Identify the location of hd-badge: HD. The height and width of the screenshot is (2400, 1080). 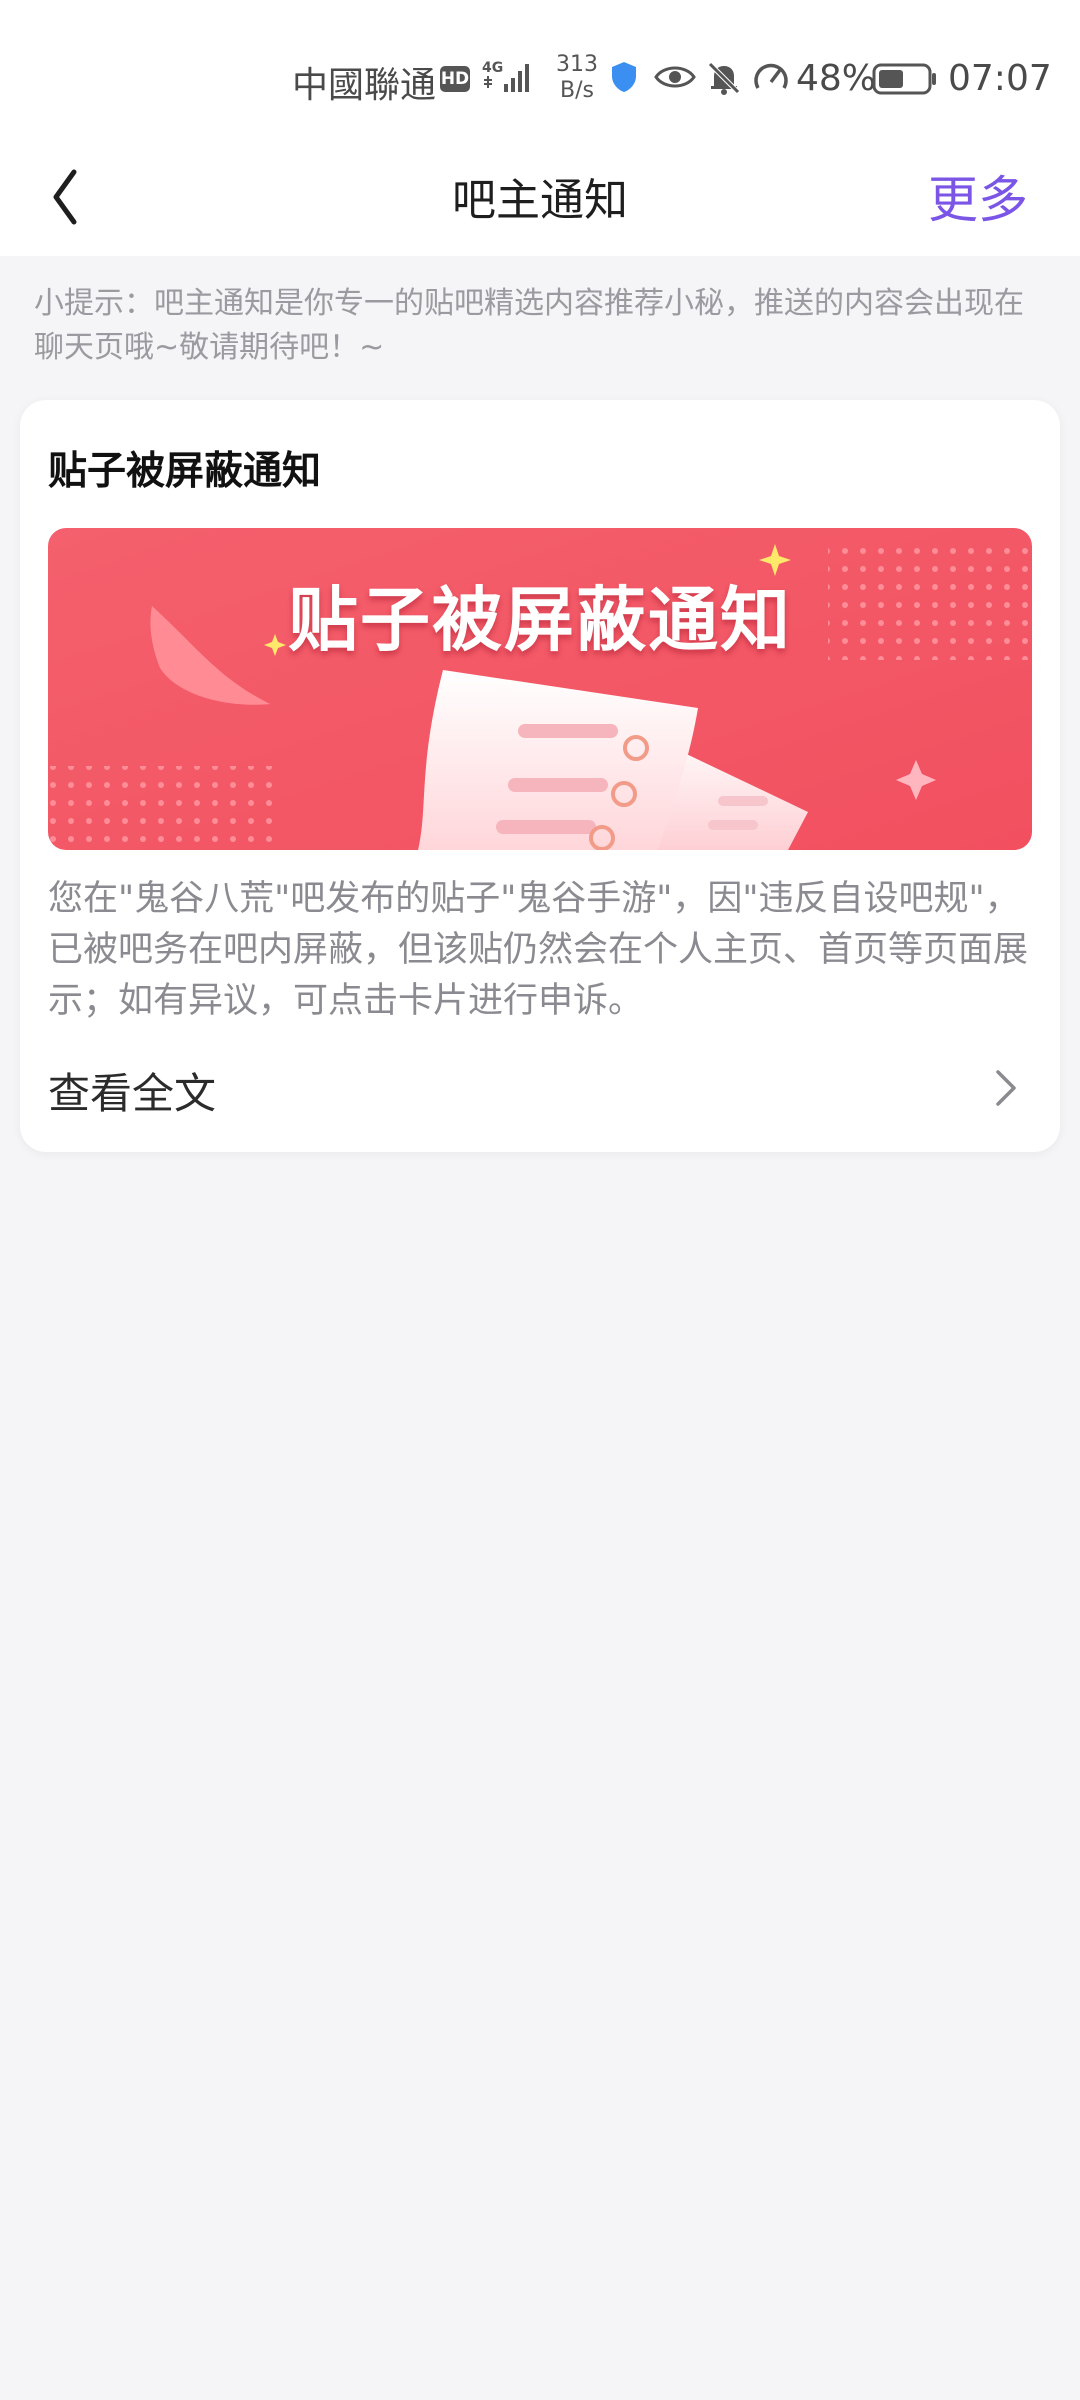
(455, 79).